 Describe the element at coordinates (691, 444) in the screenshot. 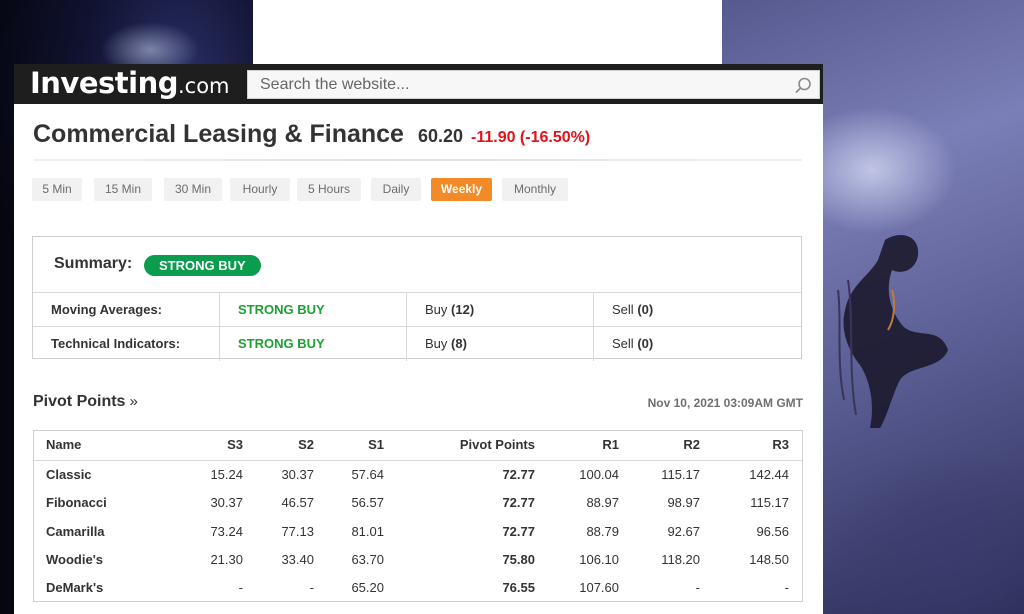

I see `column-header-r2: R2` at that location.